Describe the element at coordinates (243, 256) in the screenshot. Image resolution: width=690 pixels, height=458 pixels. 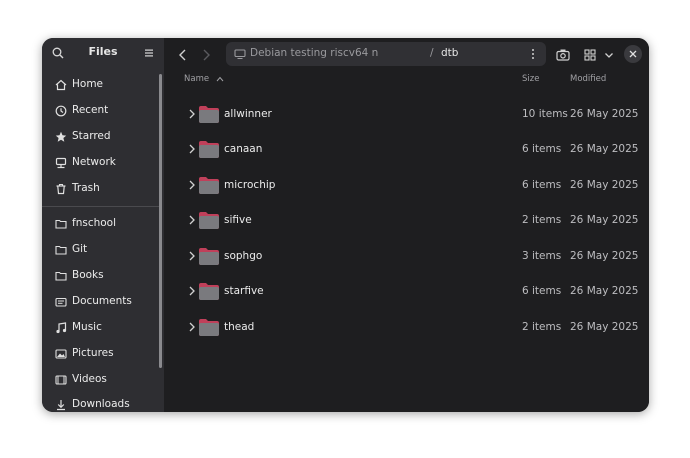
I see `file-name: sophgo` at that location.